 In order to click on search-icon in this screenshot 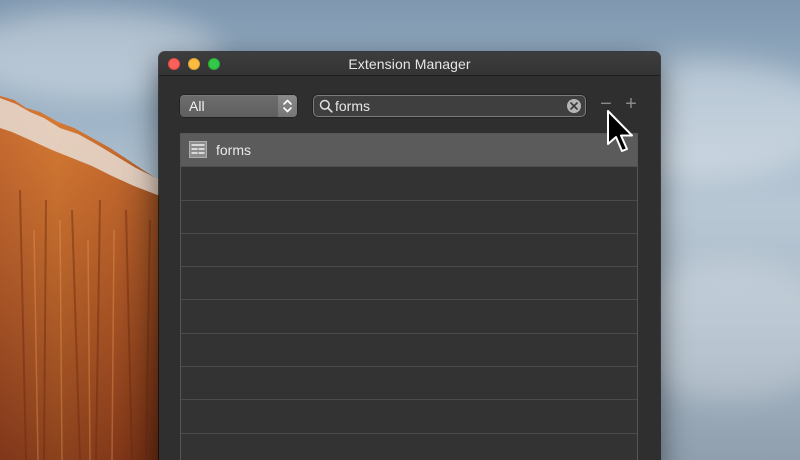, I will do `click(326, 106)`.